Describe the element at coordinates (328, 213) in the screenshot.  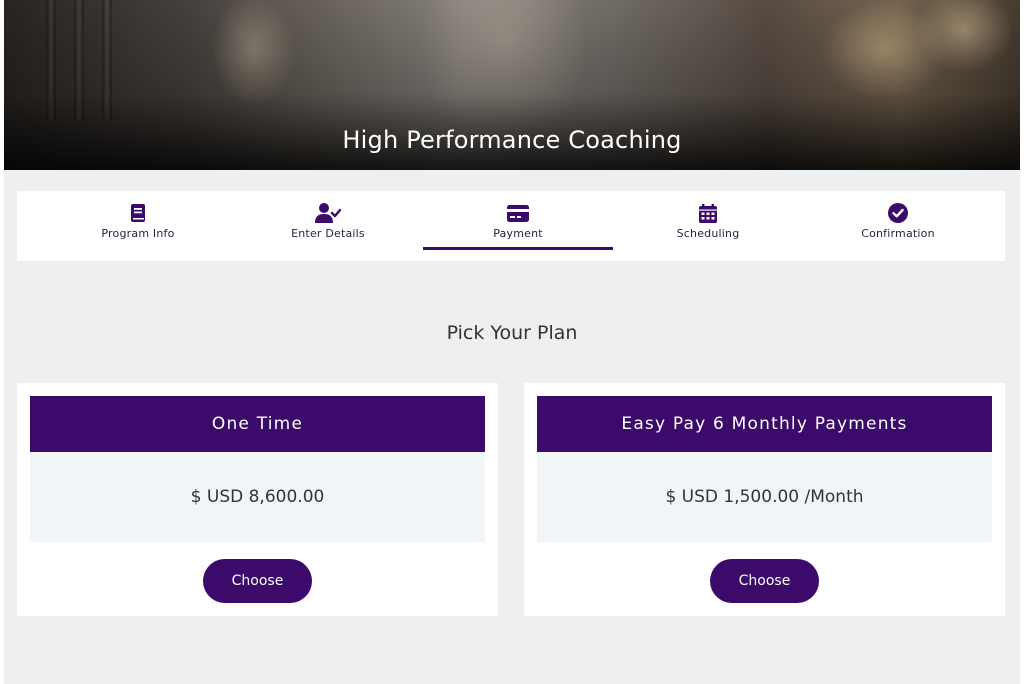
I see `user-check-icon` at that location.